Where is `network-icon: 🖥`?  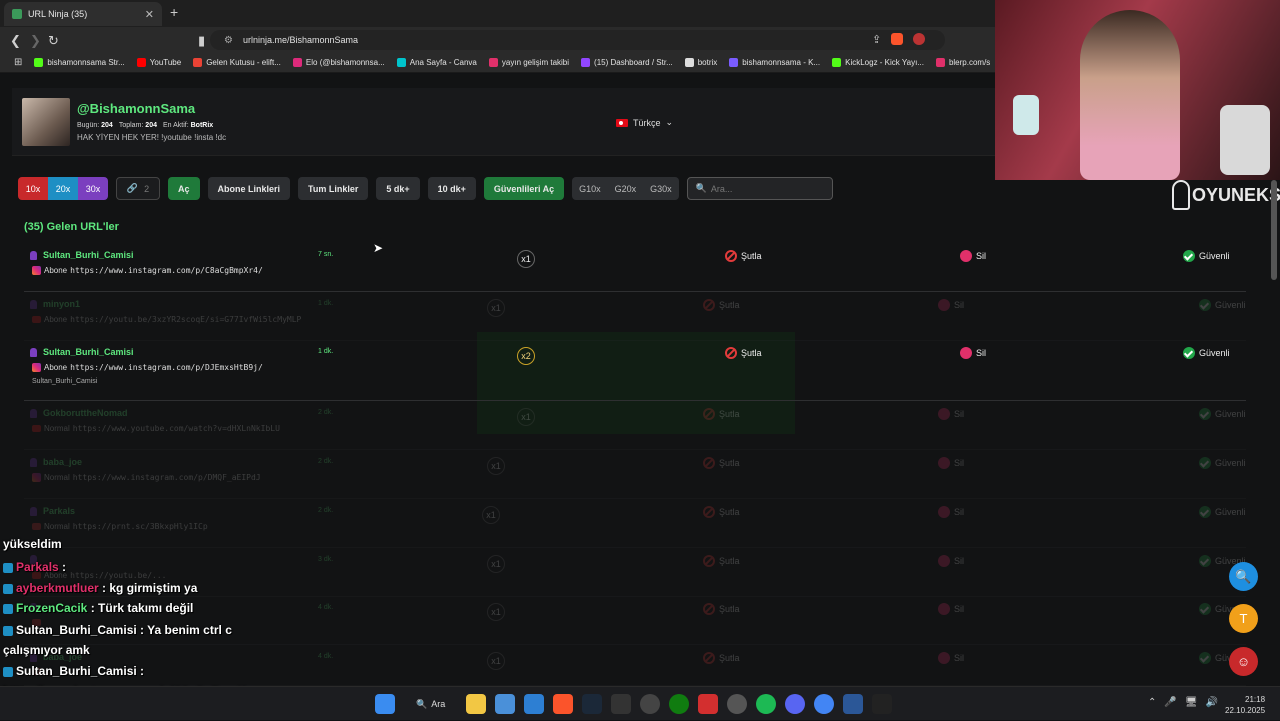
network-icon: 🖥 is located at coordinates (1191, 702).